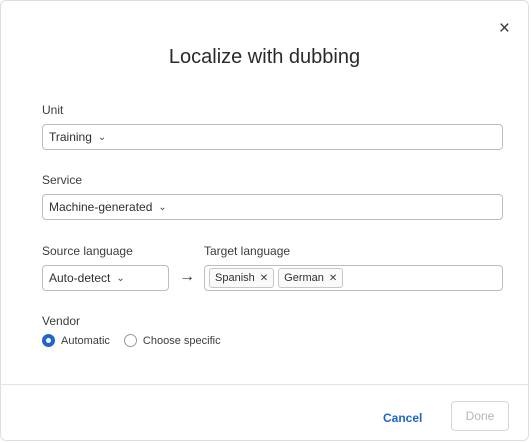 This screenshot has height=443, width=531. What do you see at coordinates (304, 278) in the screenshot?
I see `chip-label: German` at bounding box center [304, 278].